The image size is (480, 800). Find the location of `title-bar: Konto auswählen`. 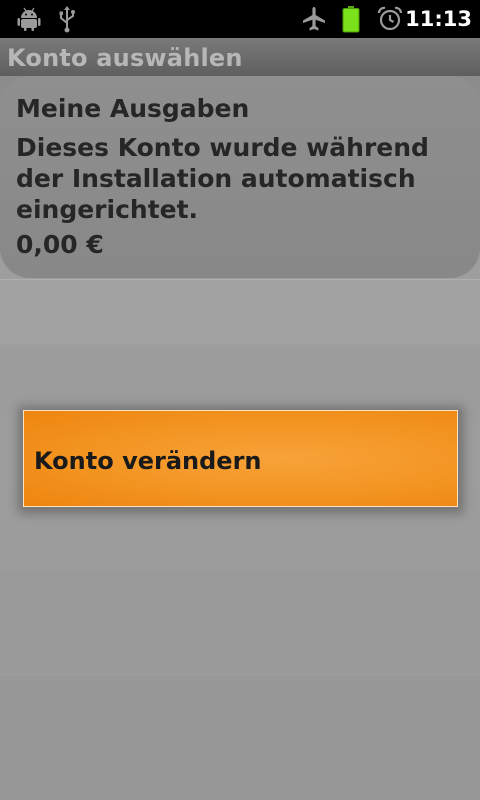

title-bar: Konto auswählen is located at coordinates (240, 57).